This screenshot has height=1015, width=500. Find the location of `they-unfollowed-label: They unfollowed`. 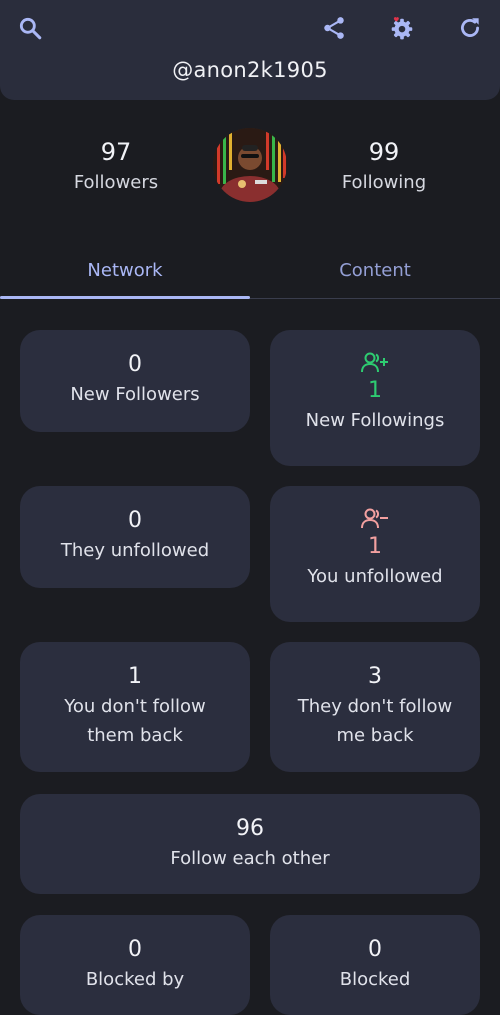

they-unfollowed-label: They unfollowed is located at coordinates (135, 550).